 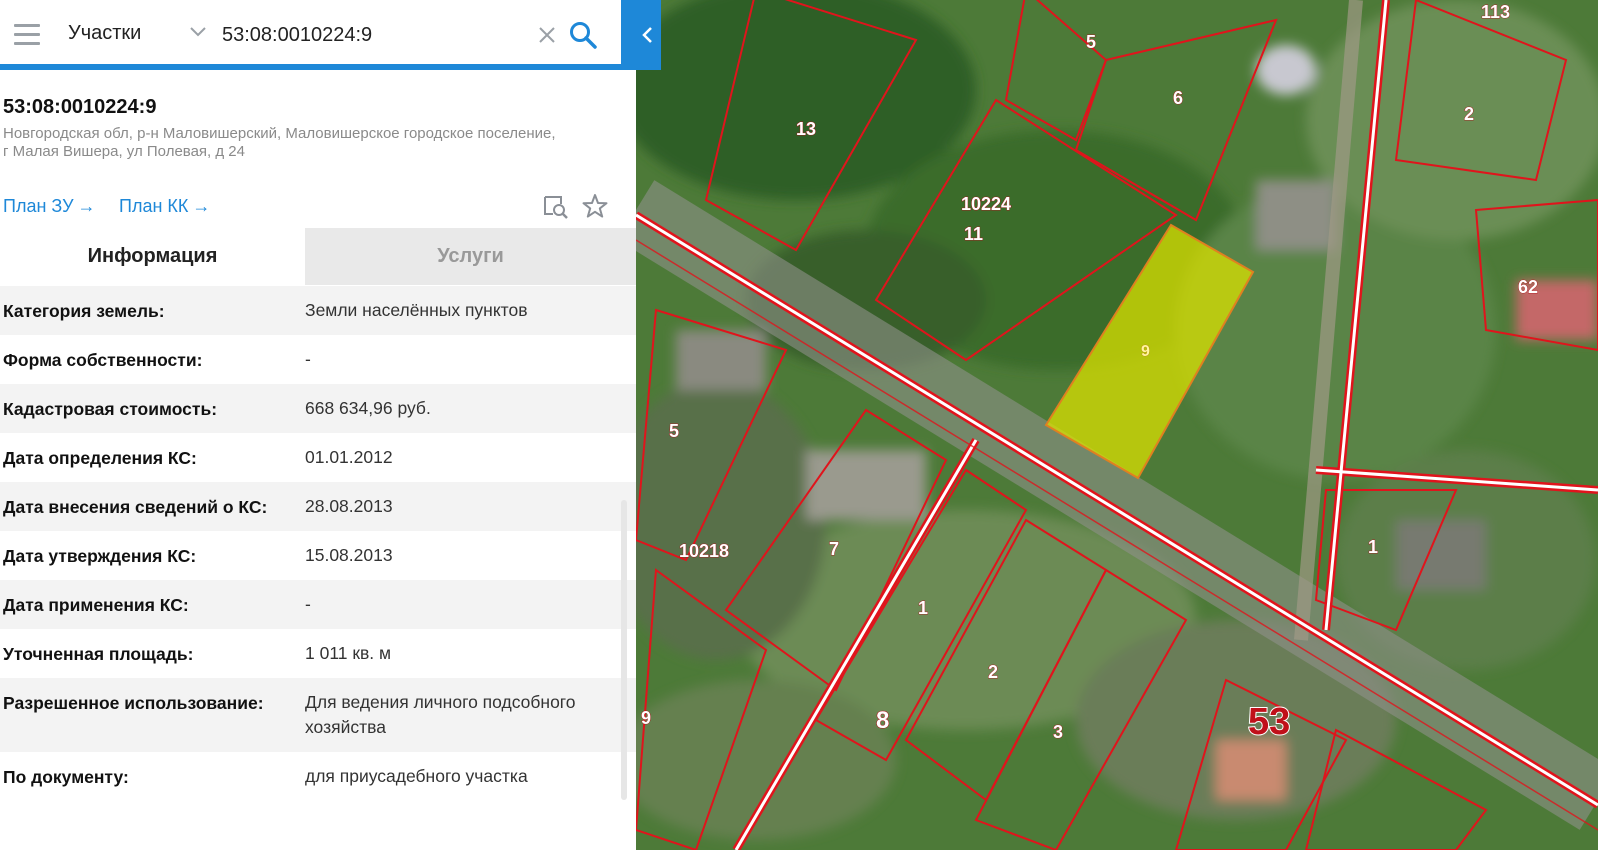 I want to click on info-value: Для ведения личного подсобного хозяйства, so click(x=440, y=714).